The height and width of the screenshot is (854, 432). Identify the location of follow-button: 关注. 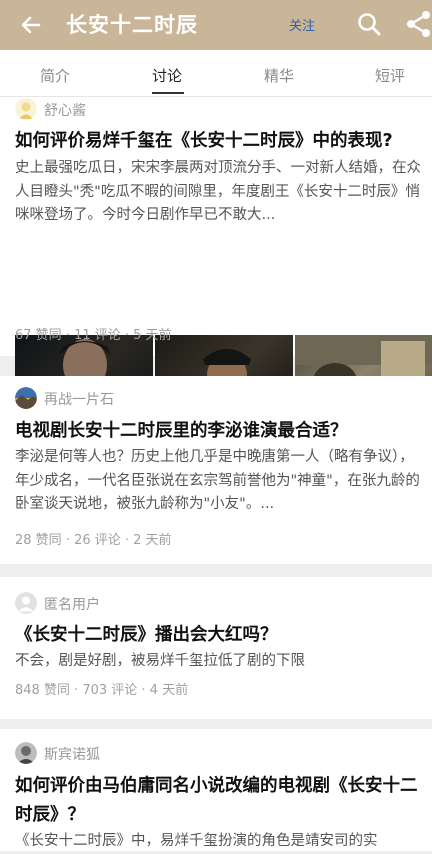
(302, 24).